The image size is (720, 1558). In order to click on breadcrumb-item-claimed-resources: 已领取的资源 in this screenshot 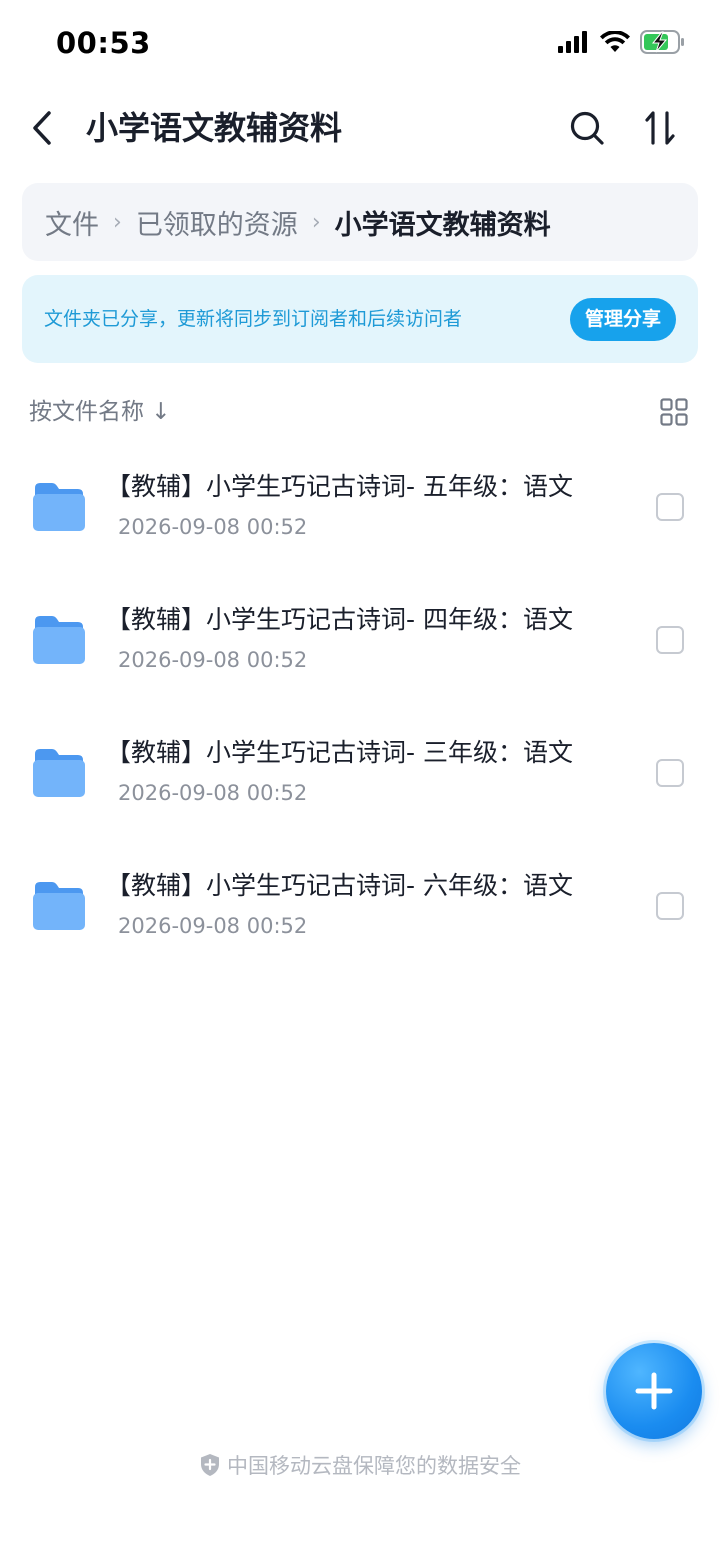, I will do `click(217, 222)`.